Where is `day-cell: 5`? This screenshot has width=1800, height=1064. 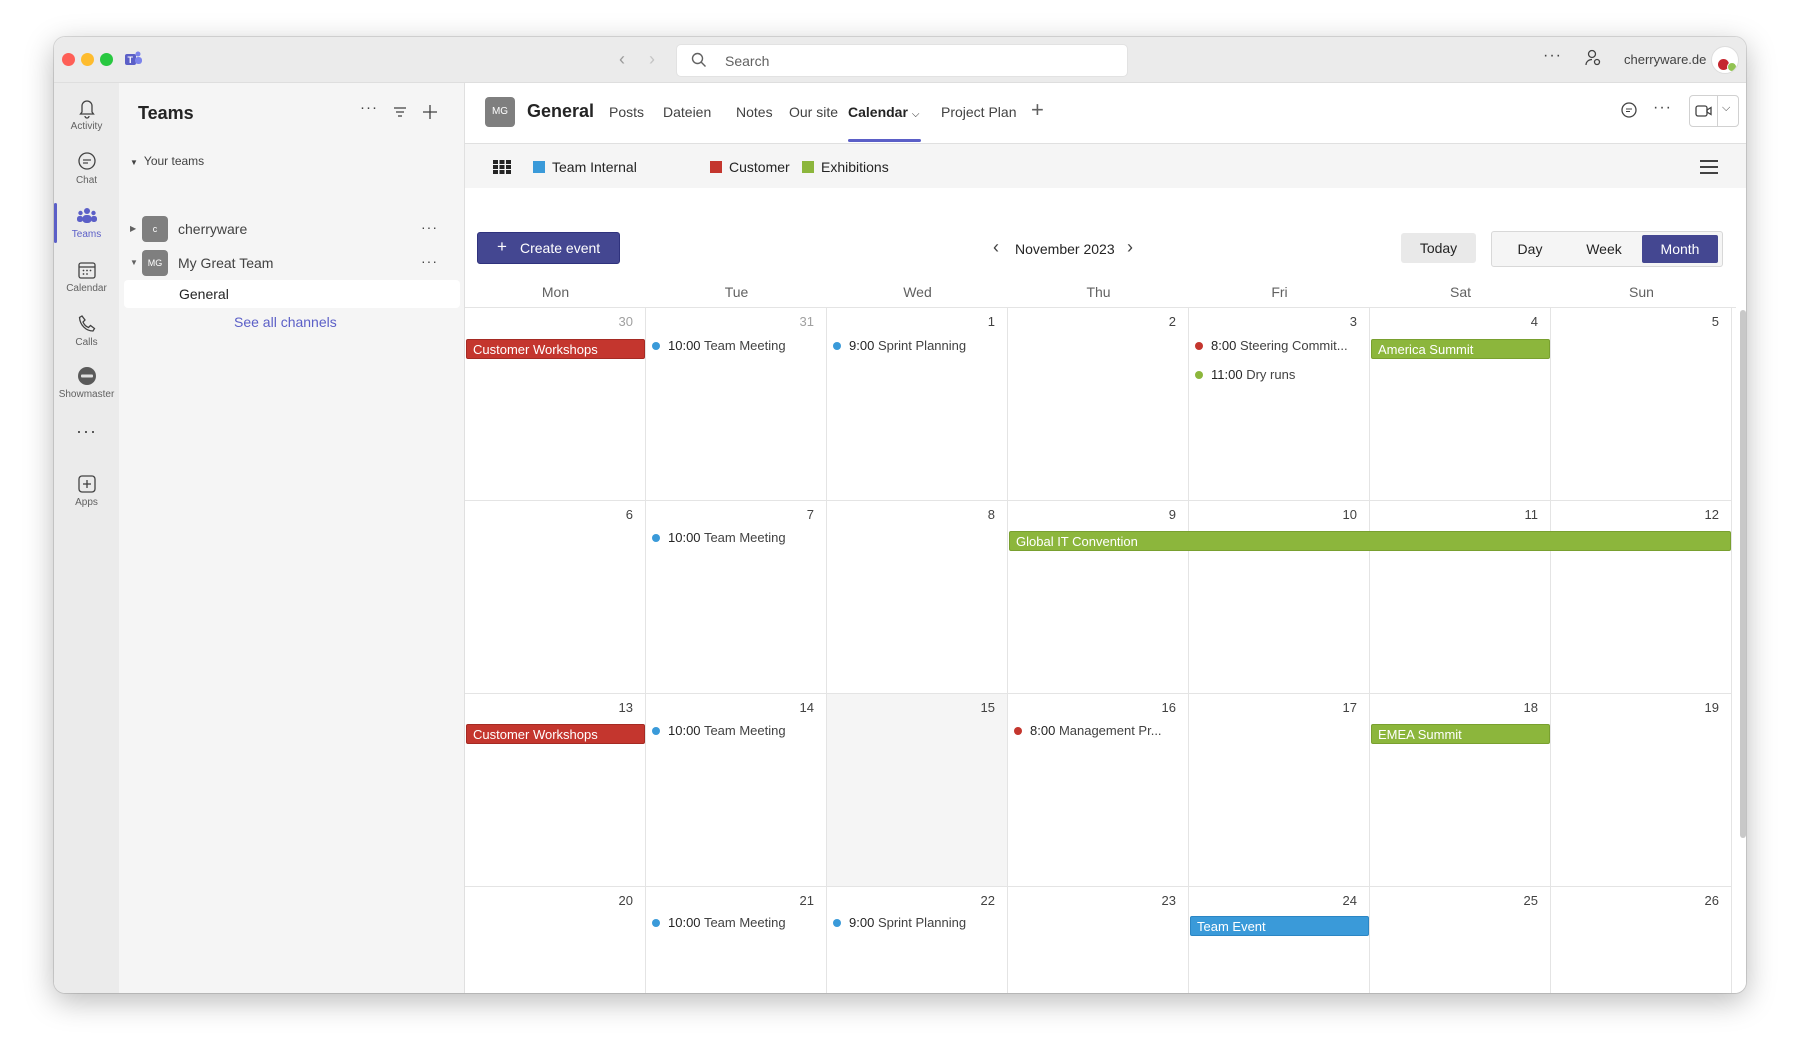
day-cell: 5 is located at coordinates (1641, 404).